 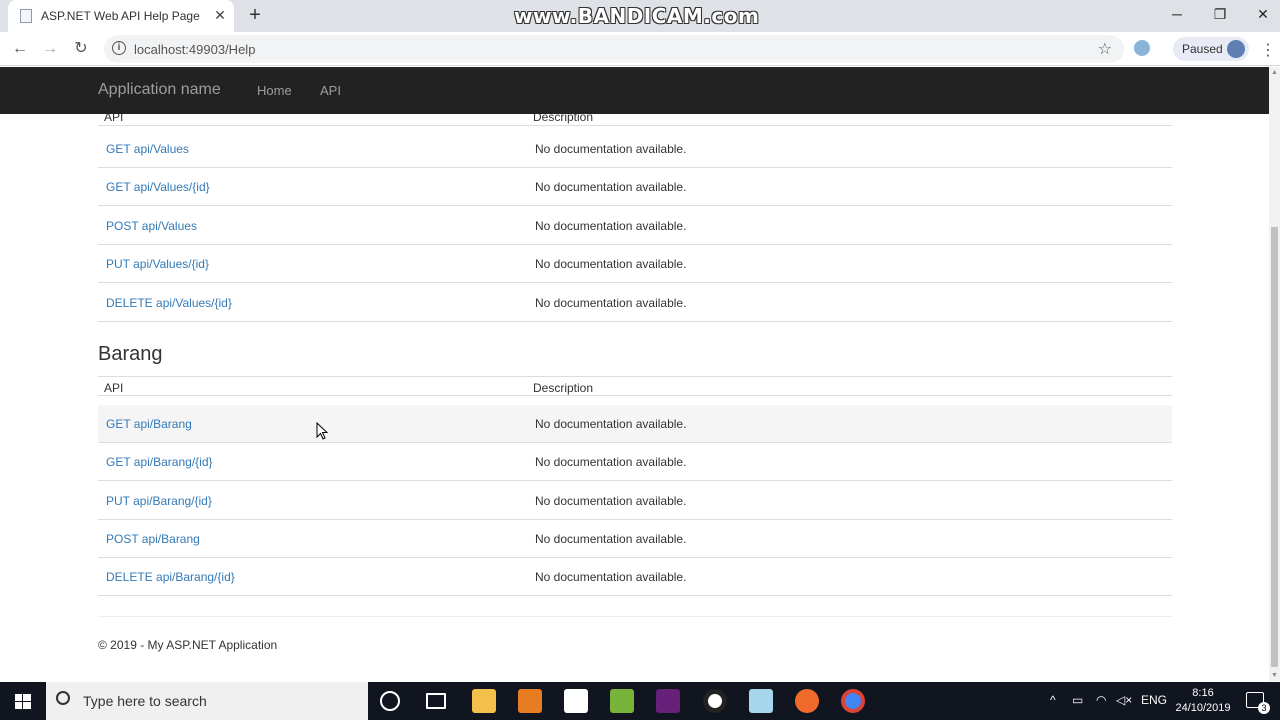 I want to click on new-tab-icon: +, so click(x=255, y=15).